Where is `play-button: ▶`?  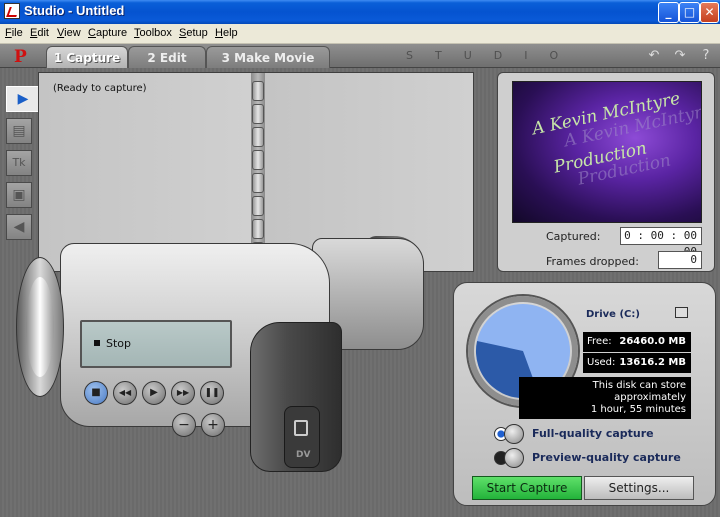
play-button: ▶ is located at coordinates (154, 393).